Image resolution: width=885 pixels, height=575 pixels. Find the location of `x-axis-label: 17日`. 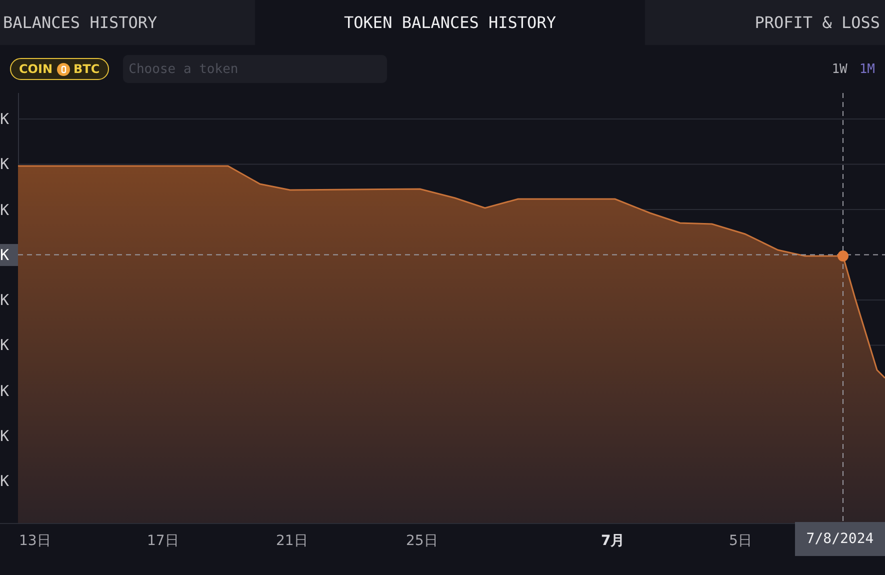

x-axis-label: 17日 is located at coordinates (163, 541).